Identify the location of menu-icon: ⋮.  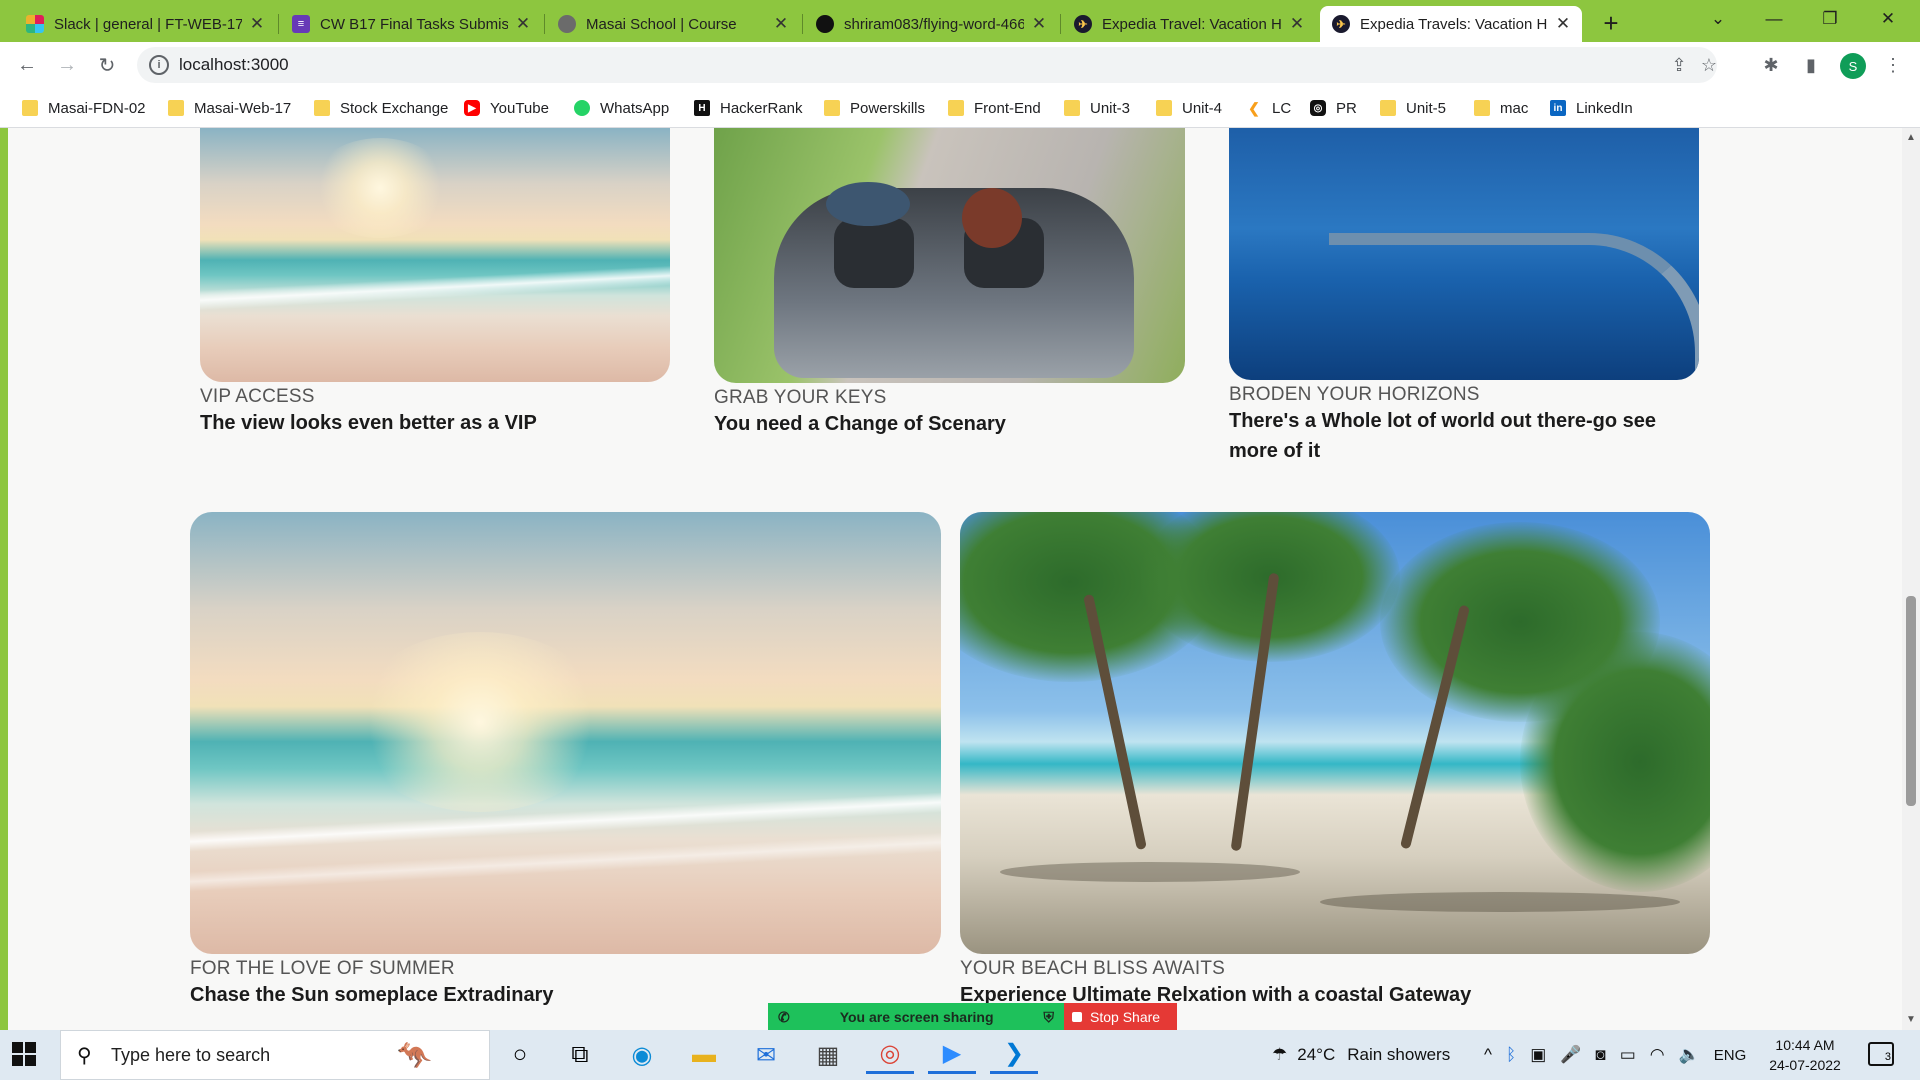
(1893, 65).